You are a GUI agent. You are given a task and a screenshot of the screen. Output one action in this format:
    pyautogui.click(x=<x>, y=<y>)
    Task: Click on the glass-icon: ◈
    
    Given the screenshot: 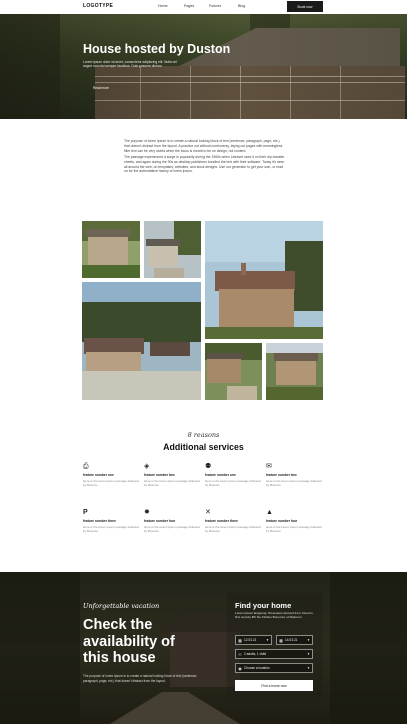 What is the action you would take?
    pyautogui.click(x=147, y=466)
    